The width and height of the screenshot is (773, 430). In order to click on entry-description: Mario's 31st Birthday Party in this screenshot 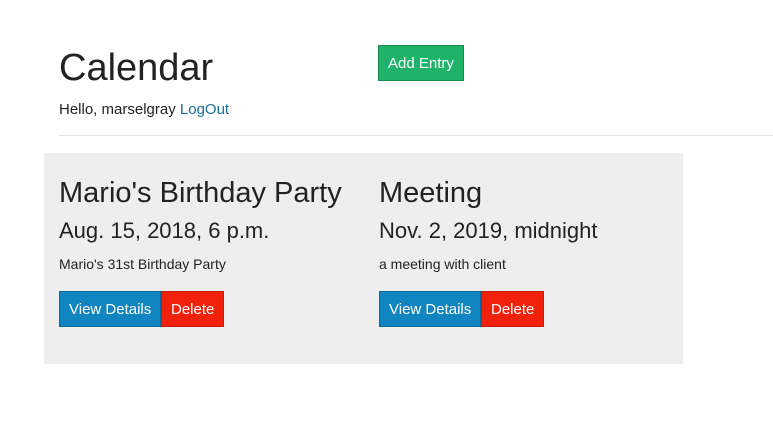, I will do `click(142, 264)`.